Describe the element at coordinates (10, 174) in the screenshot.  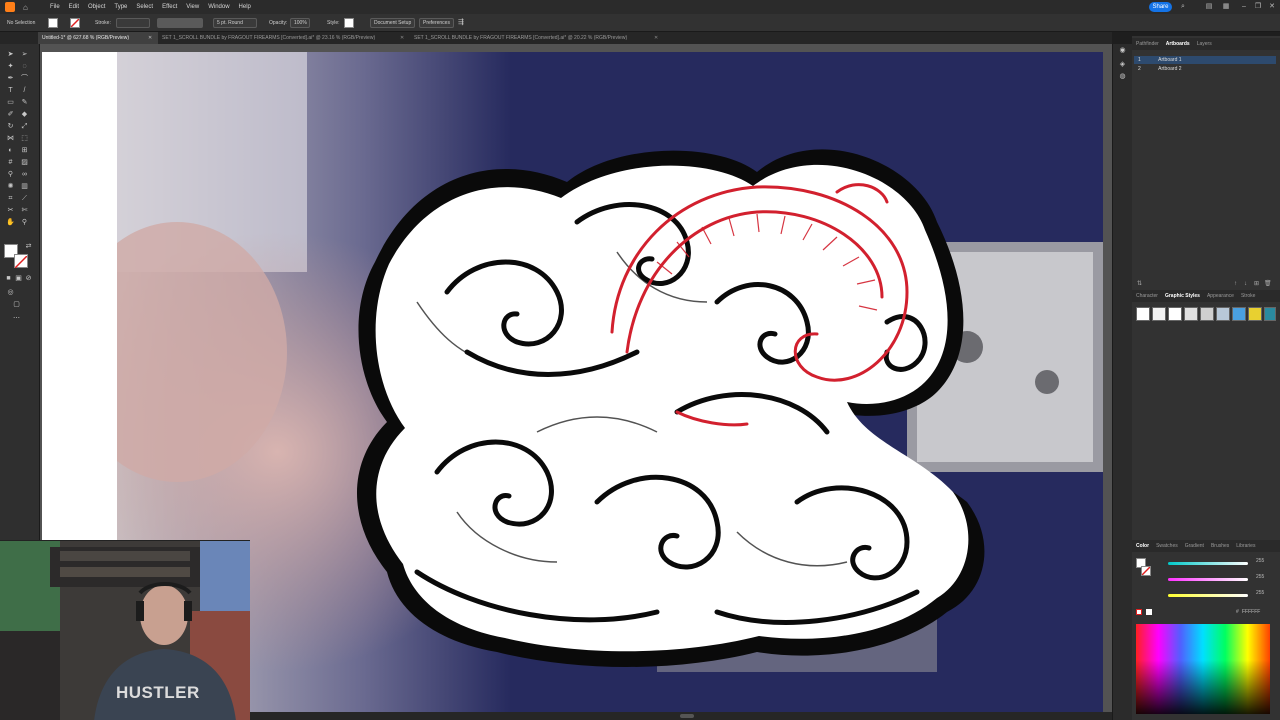
I see `eyedropper-tool-icon: ⚲` at that location.